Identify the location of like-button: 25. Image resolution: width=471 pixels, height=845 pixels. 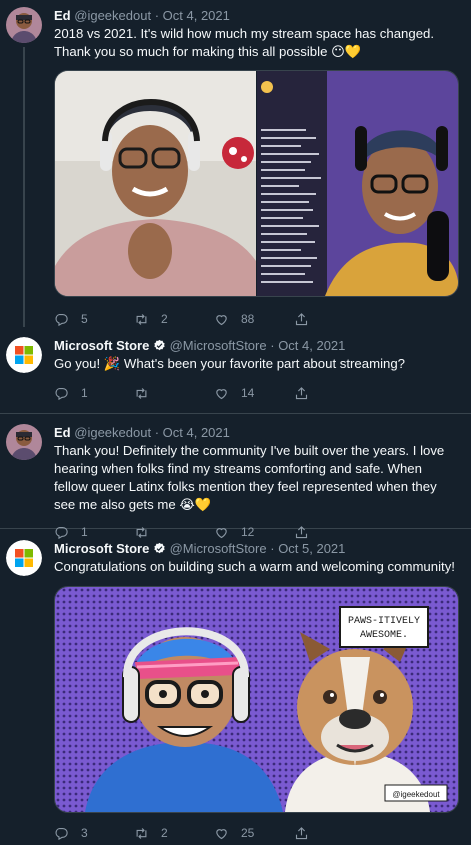
(254, 833).